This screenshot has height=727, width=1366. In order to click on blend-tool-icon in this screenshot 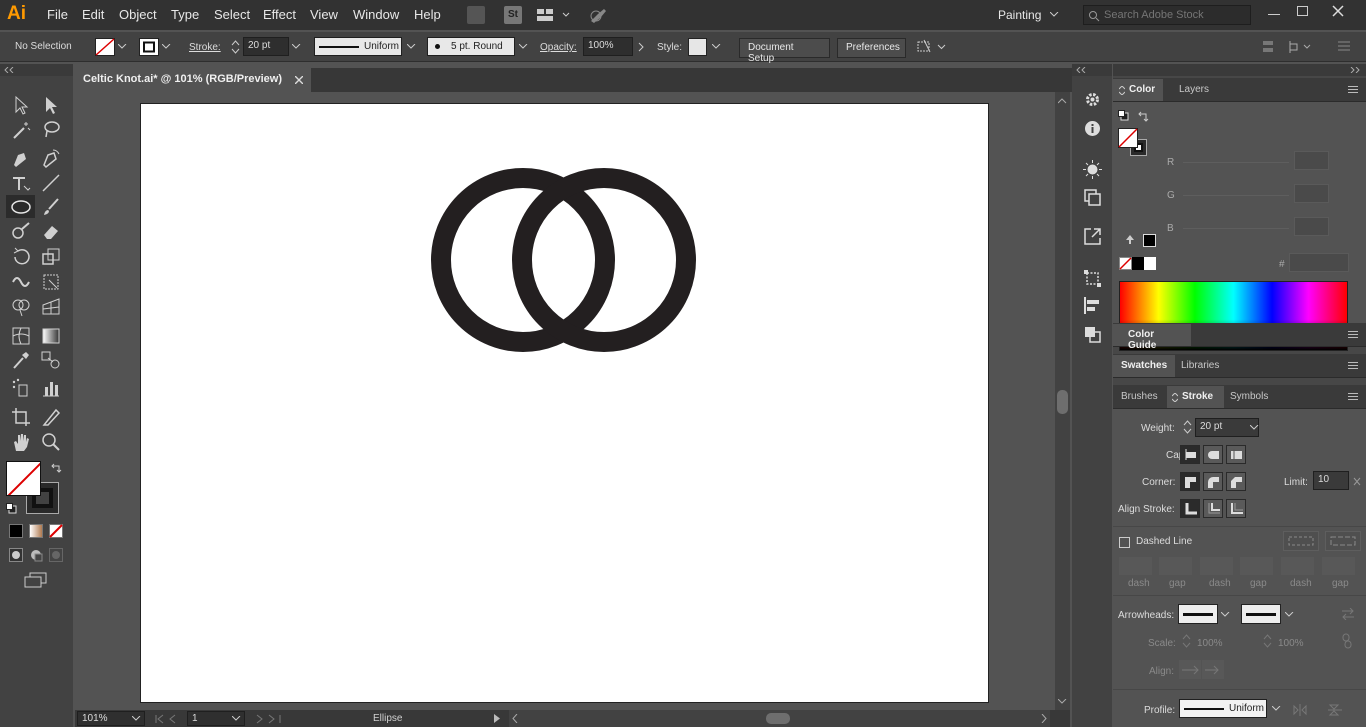, I will do `click(51, 360)`.